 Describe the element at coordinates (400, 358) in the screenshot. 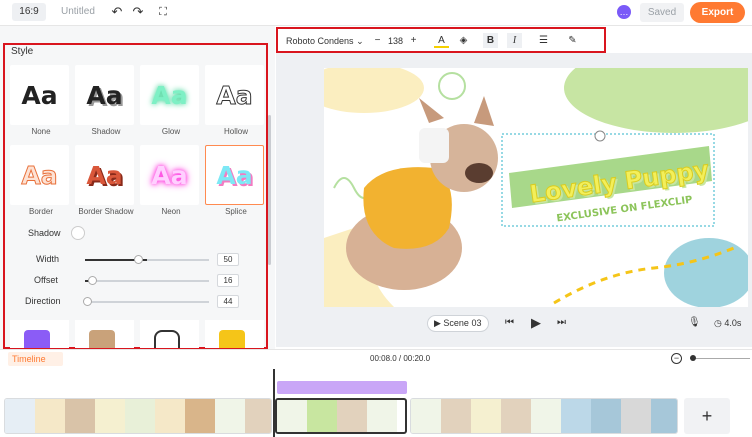

I see `timeline-time: 00:08.0 / 00:20.0` at that location.